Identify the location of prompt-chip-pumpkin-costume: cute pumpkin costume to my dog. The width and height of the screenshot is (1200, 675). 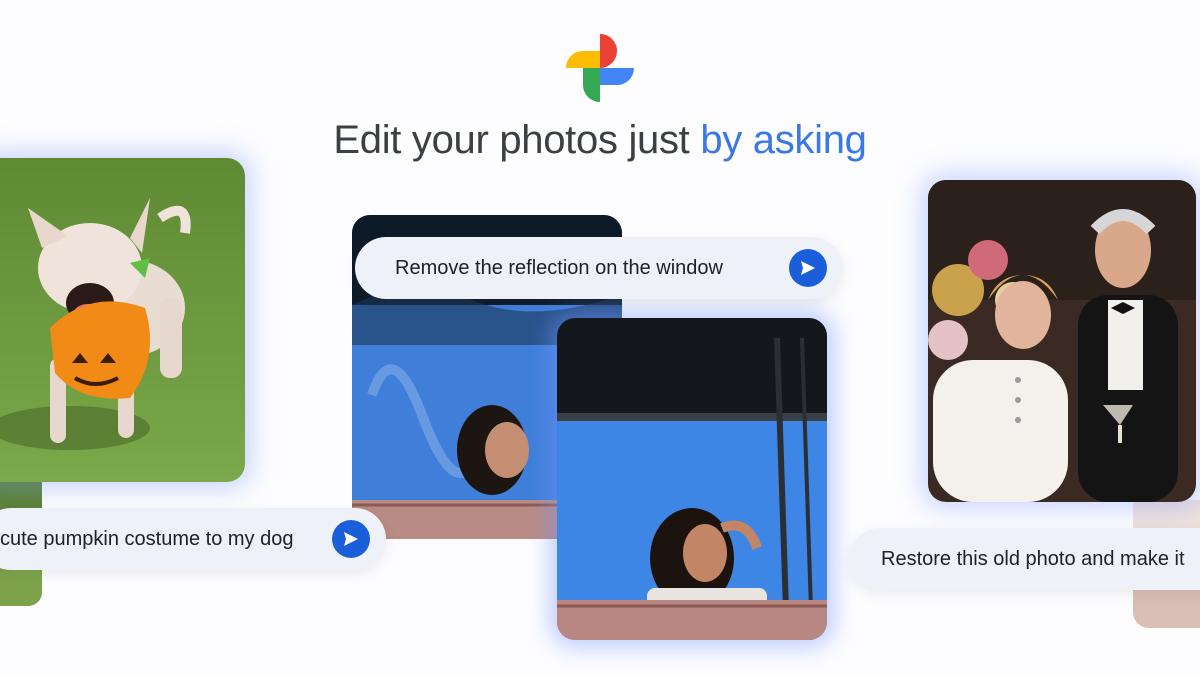
(193, 539).